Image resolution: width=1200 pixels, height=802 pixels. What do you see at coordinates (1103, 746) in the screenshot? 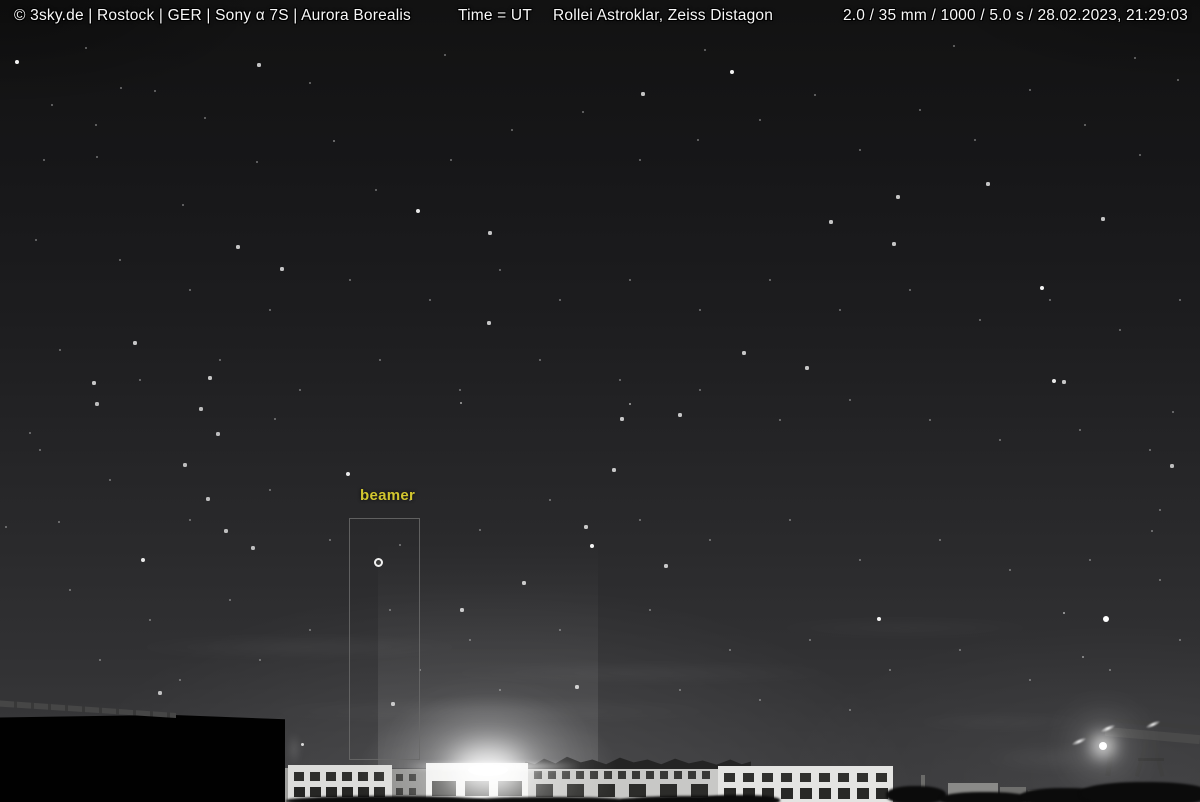
I see `crane-lamp` at bounding box center [1103, 746].